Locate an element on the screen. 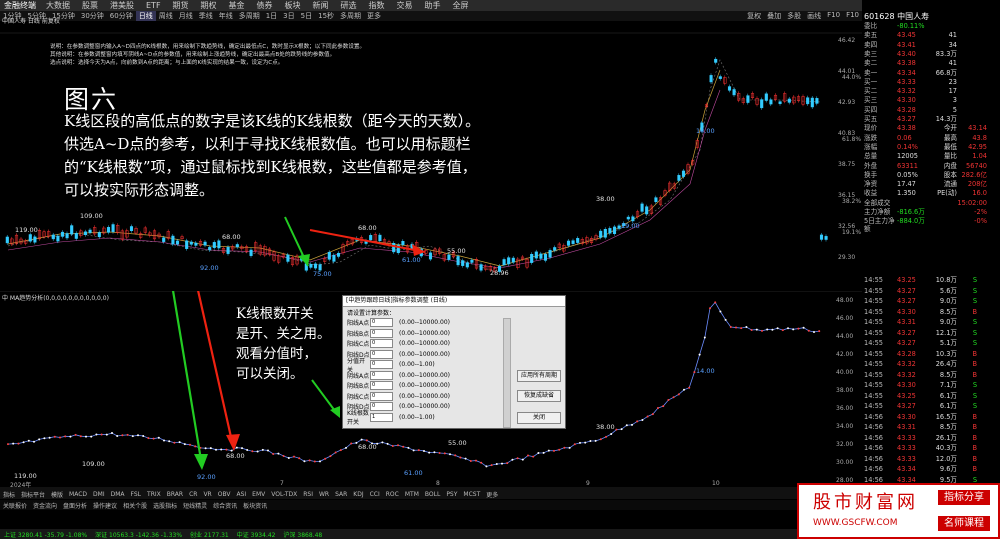 This screenshot has height=539, width=1000. bottom-tab: 选股指标 is located at coordinates (165, 505).